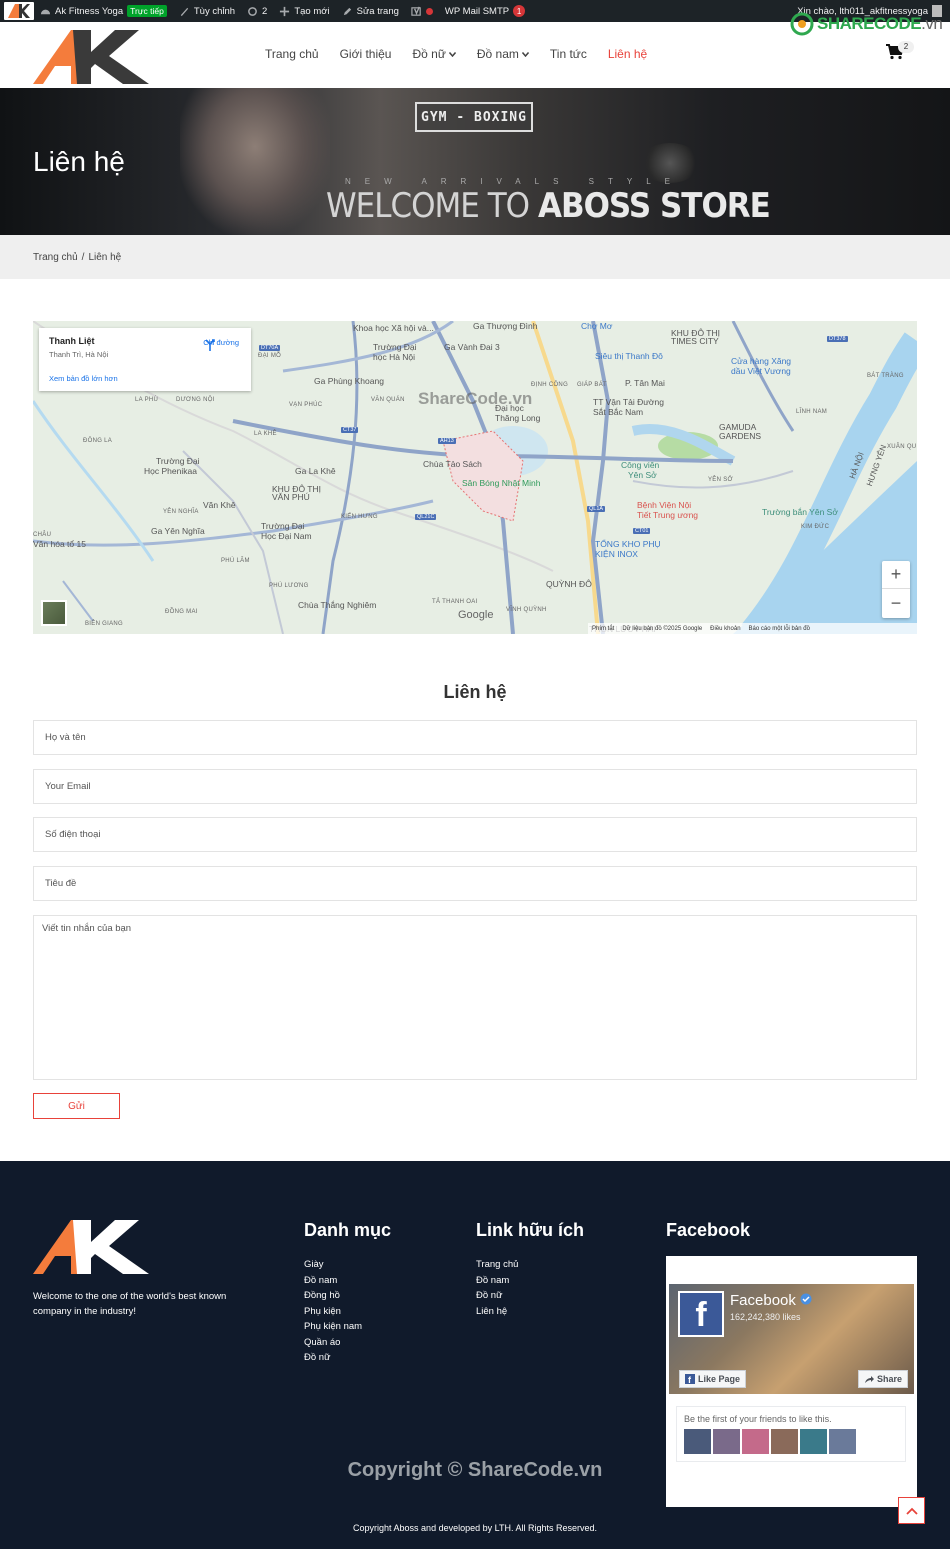  What do you see at coordinates (286, 536) in the screenshot?
I see `map-place-label: Học Đại Nam` at bounding box center [286, 536].